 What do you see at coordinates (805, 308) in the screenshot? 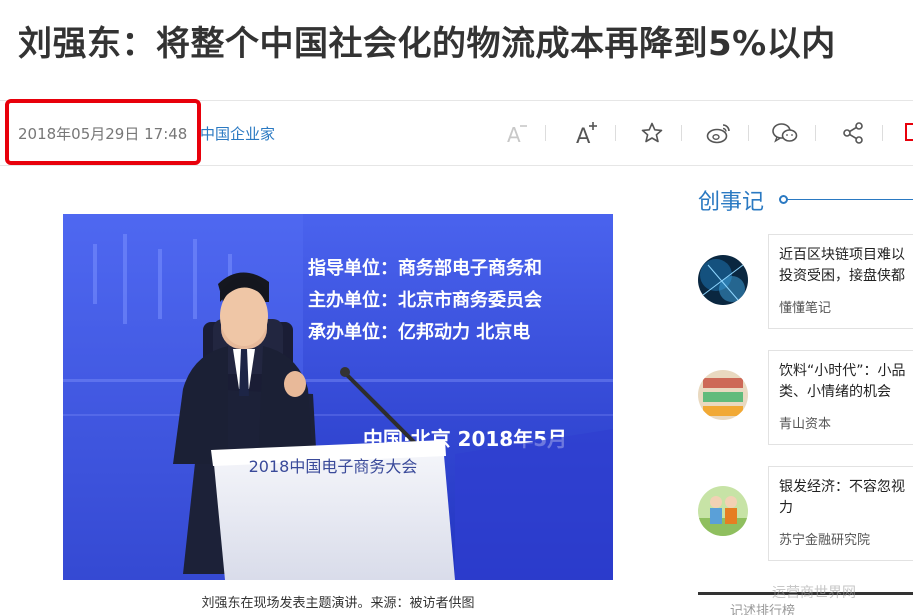
I see `card-author: 懂懂笔记` at bounding box center [805, 308].